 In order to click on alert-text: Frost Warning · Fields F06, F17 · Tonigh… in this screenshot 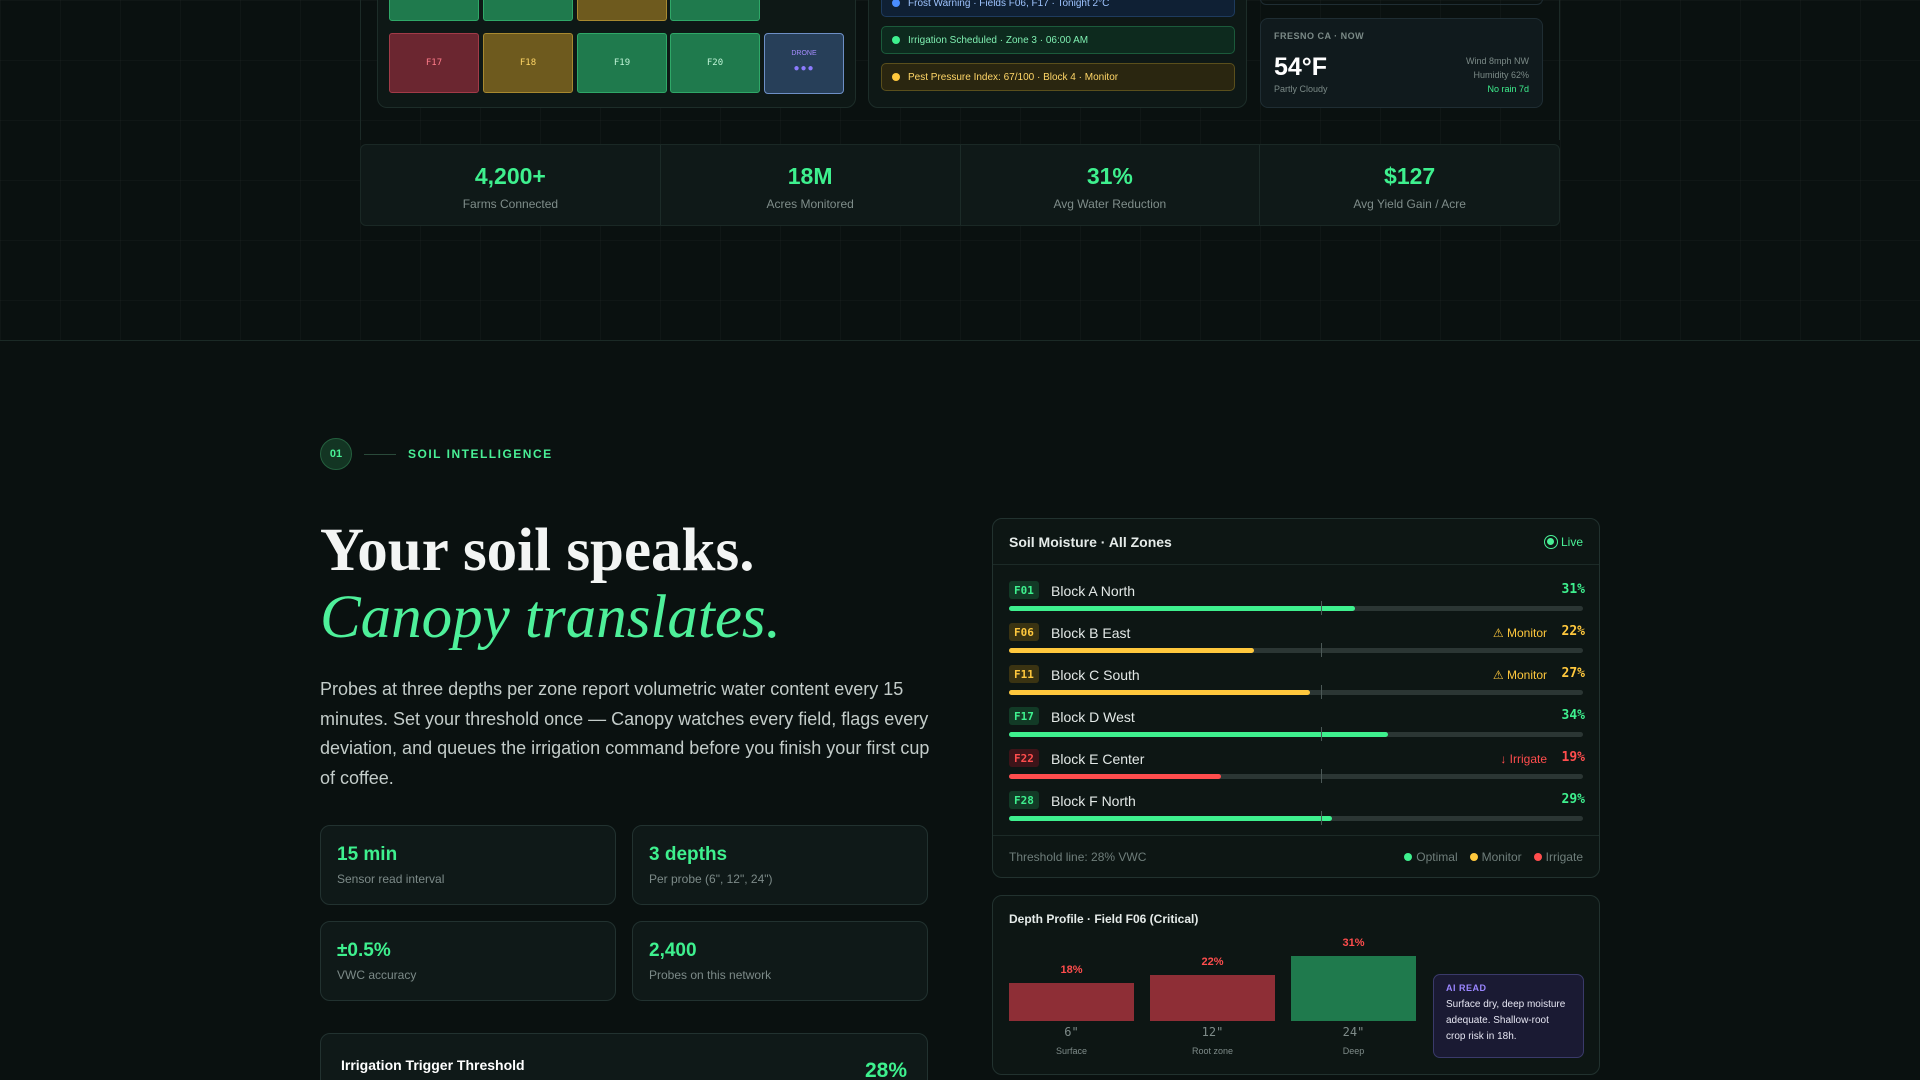, I will do `click(1009, 4)`.